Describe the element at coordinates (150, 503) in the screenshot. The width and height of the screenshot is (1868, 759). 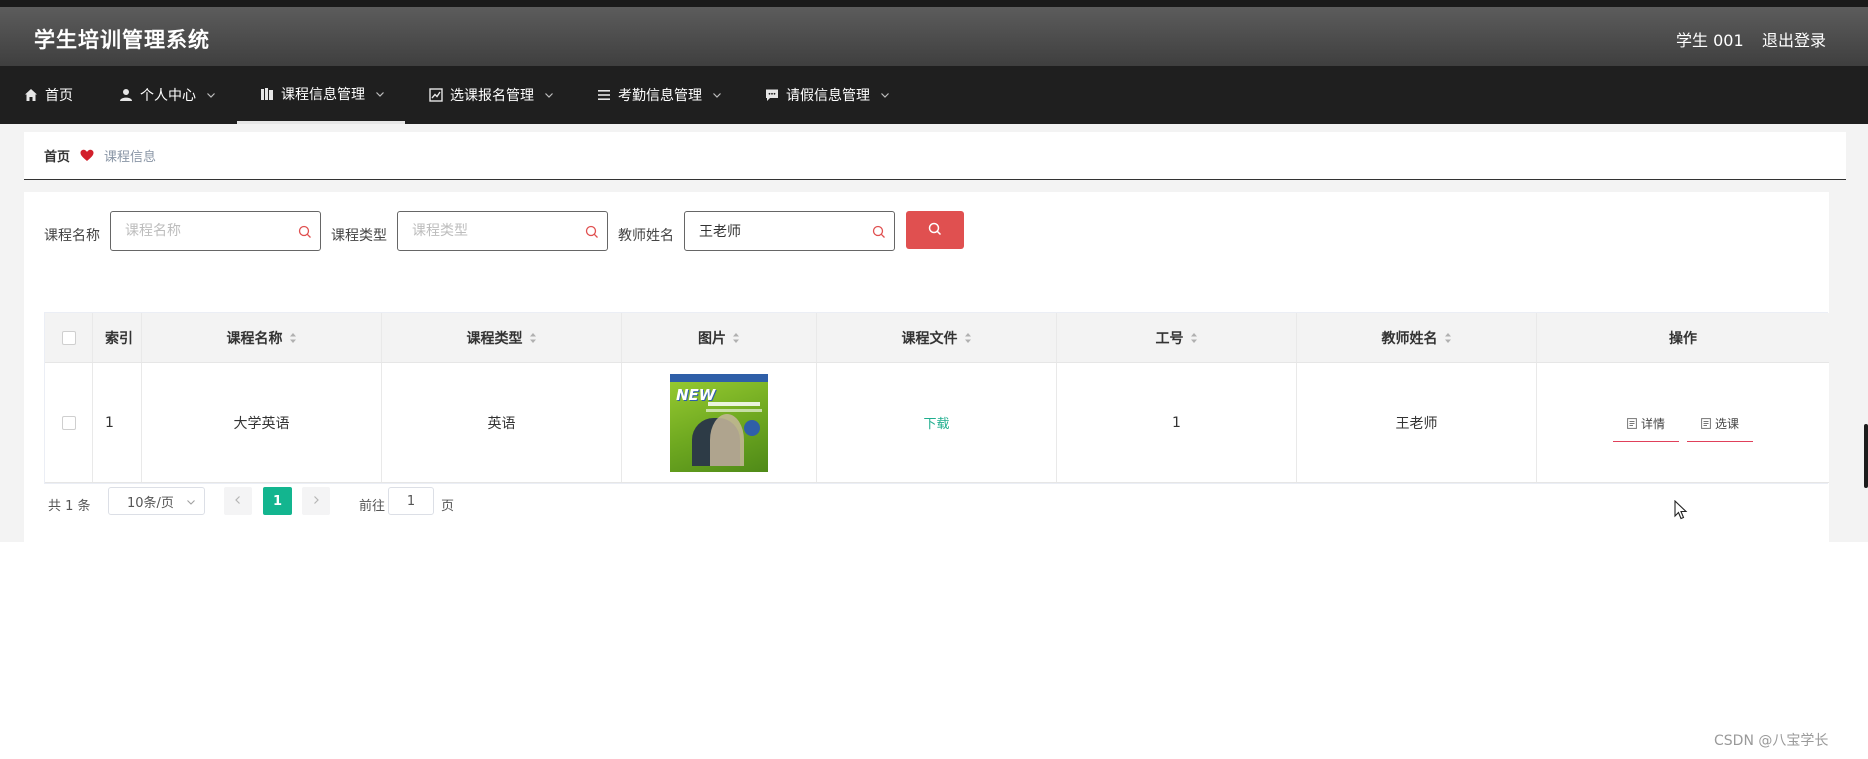
I see `page-size-value: 10条/页` at that location.